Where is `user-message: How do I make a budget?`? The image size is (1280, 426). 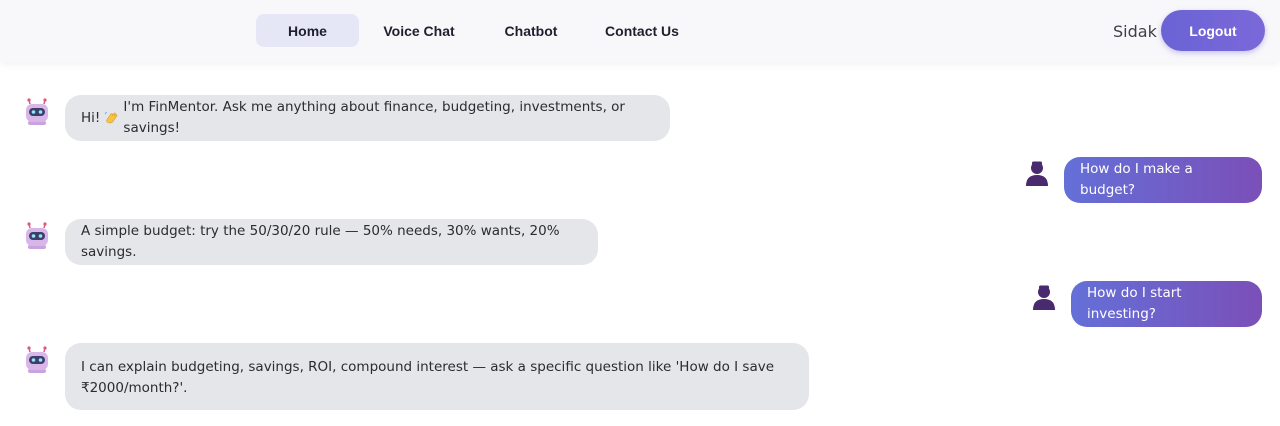
user-message: How do I make a budget? is located at coordinates (1163, 180).